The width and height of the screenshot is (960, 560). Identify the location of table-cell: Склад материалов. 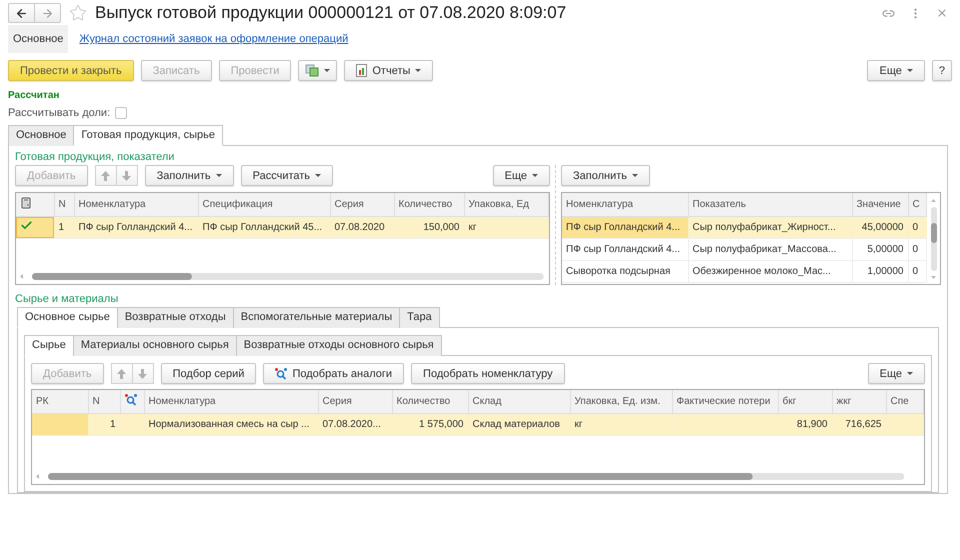
(519, 424).